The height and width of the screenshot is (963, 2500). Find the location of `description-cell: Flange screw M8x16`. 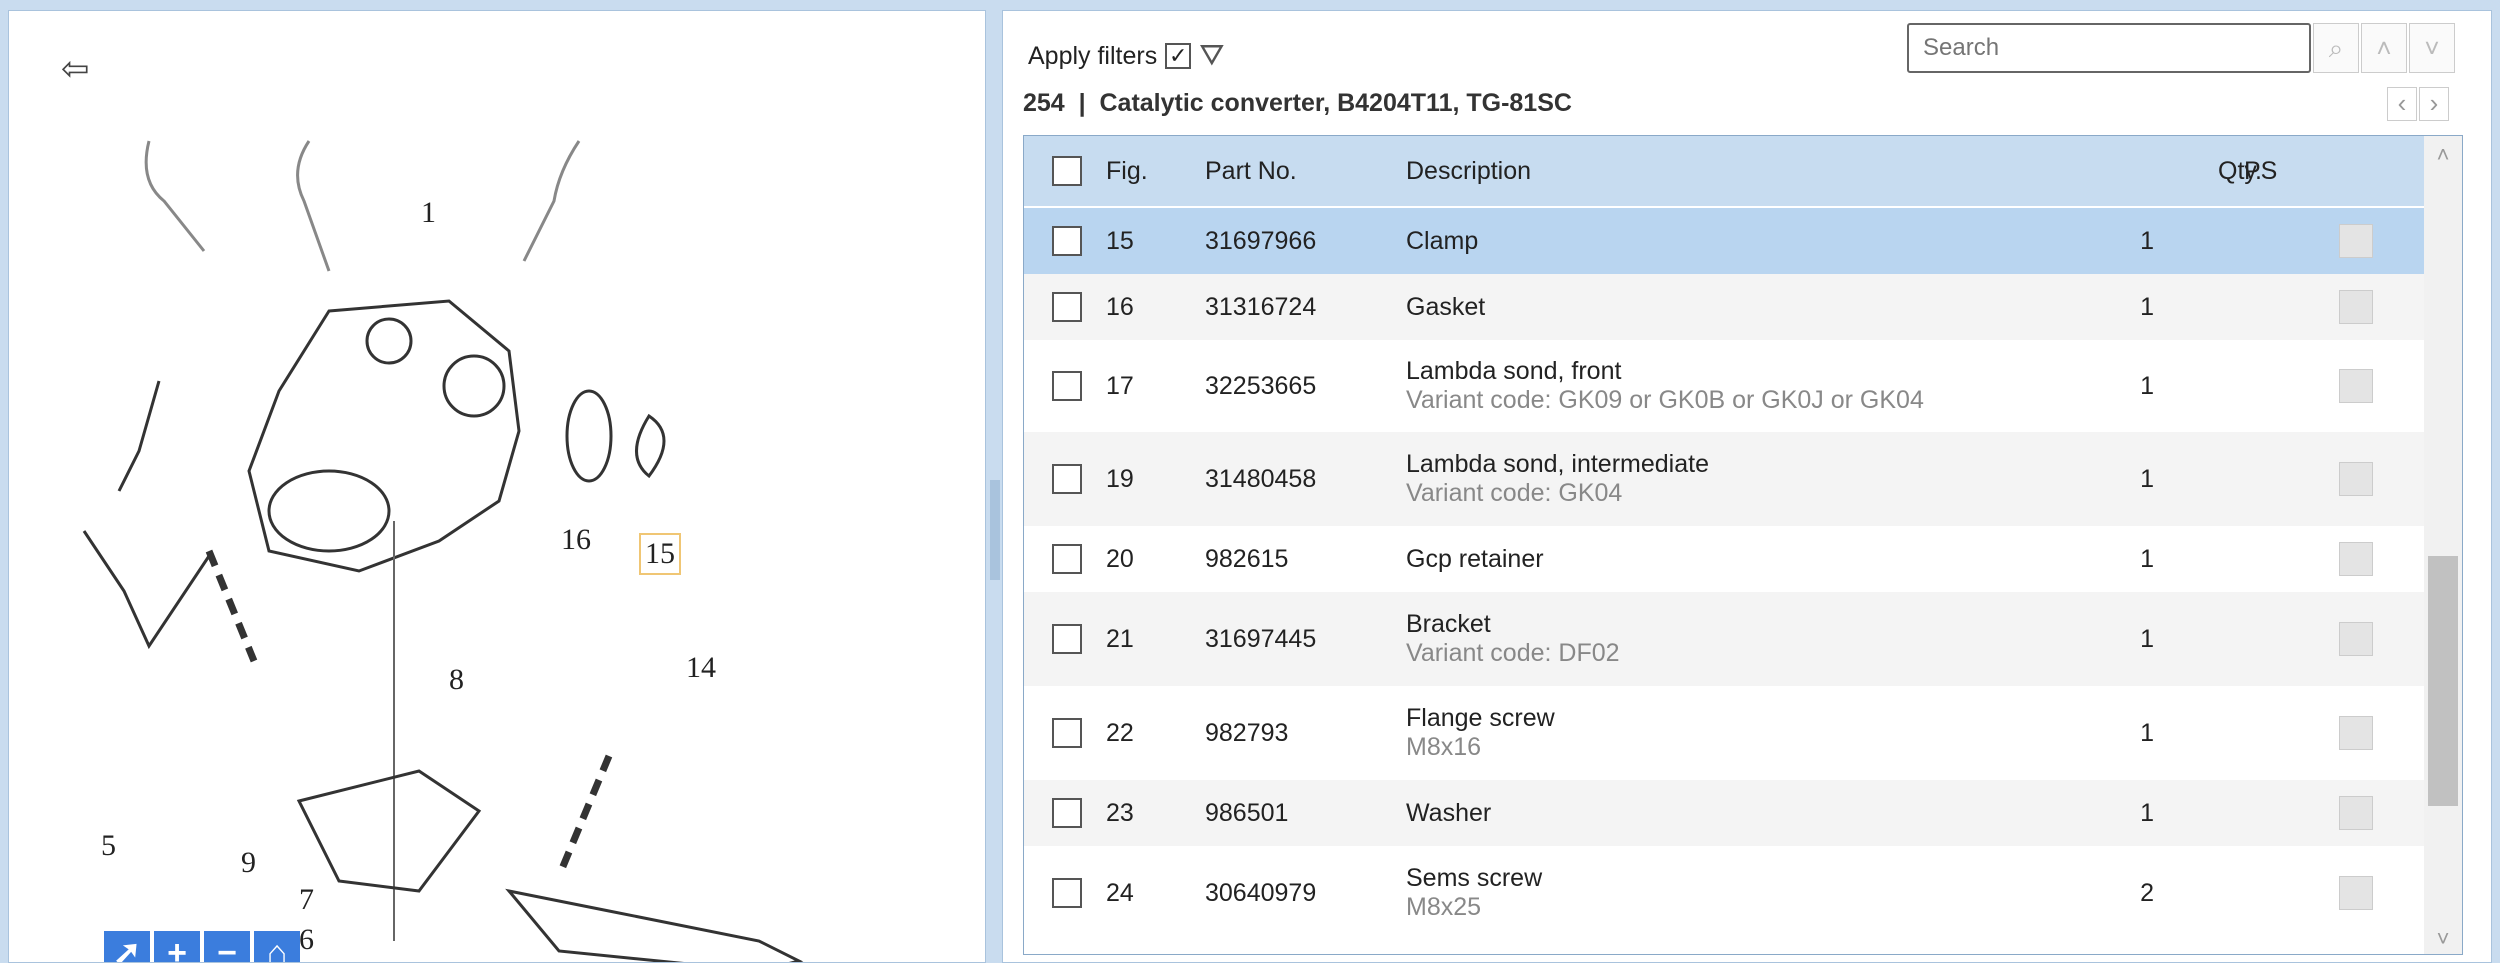

description-cell: Flange screw M8x16 is located at coordinates (1480, 733).